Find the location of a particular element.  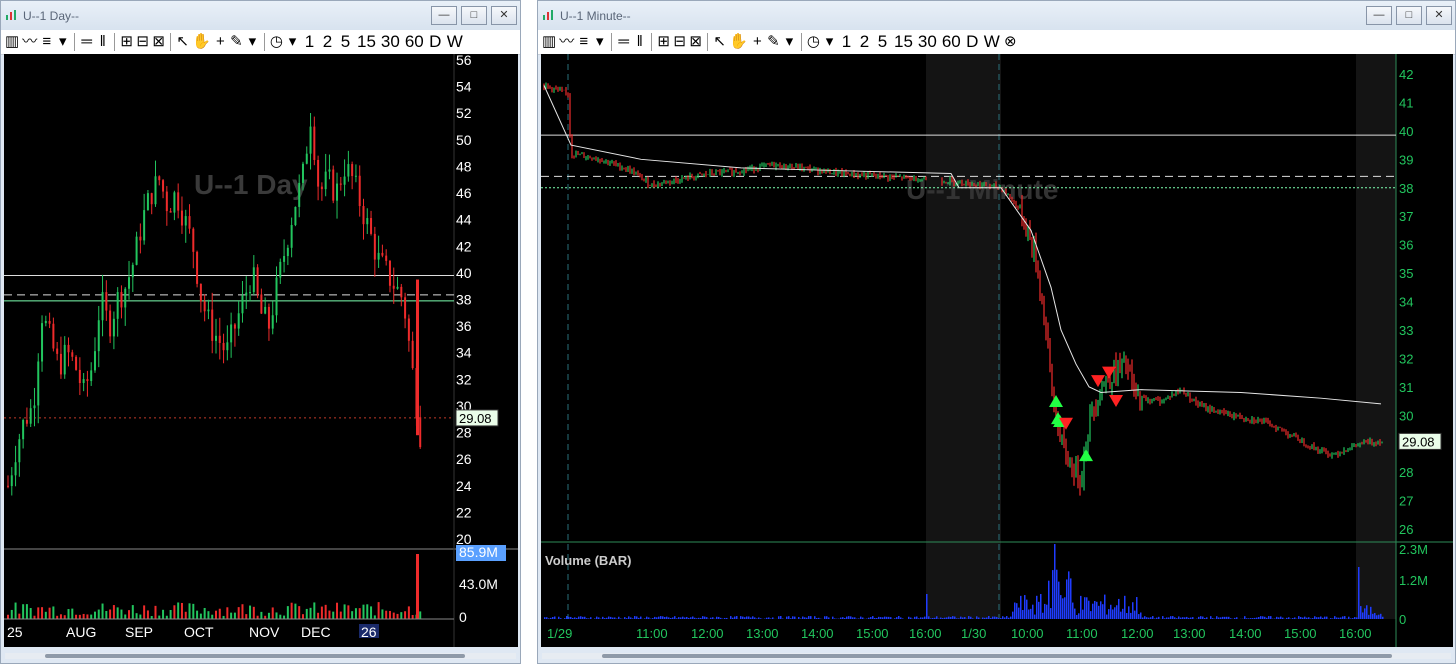

volume-tick-label: 0 is located at coordinates (1402, 619).